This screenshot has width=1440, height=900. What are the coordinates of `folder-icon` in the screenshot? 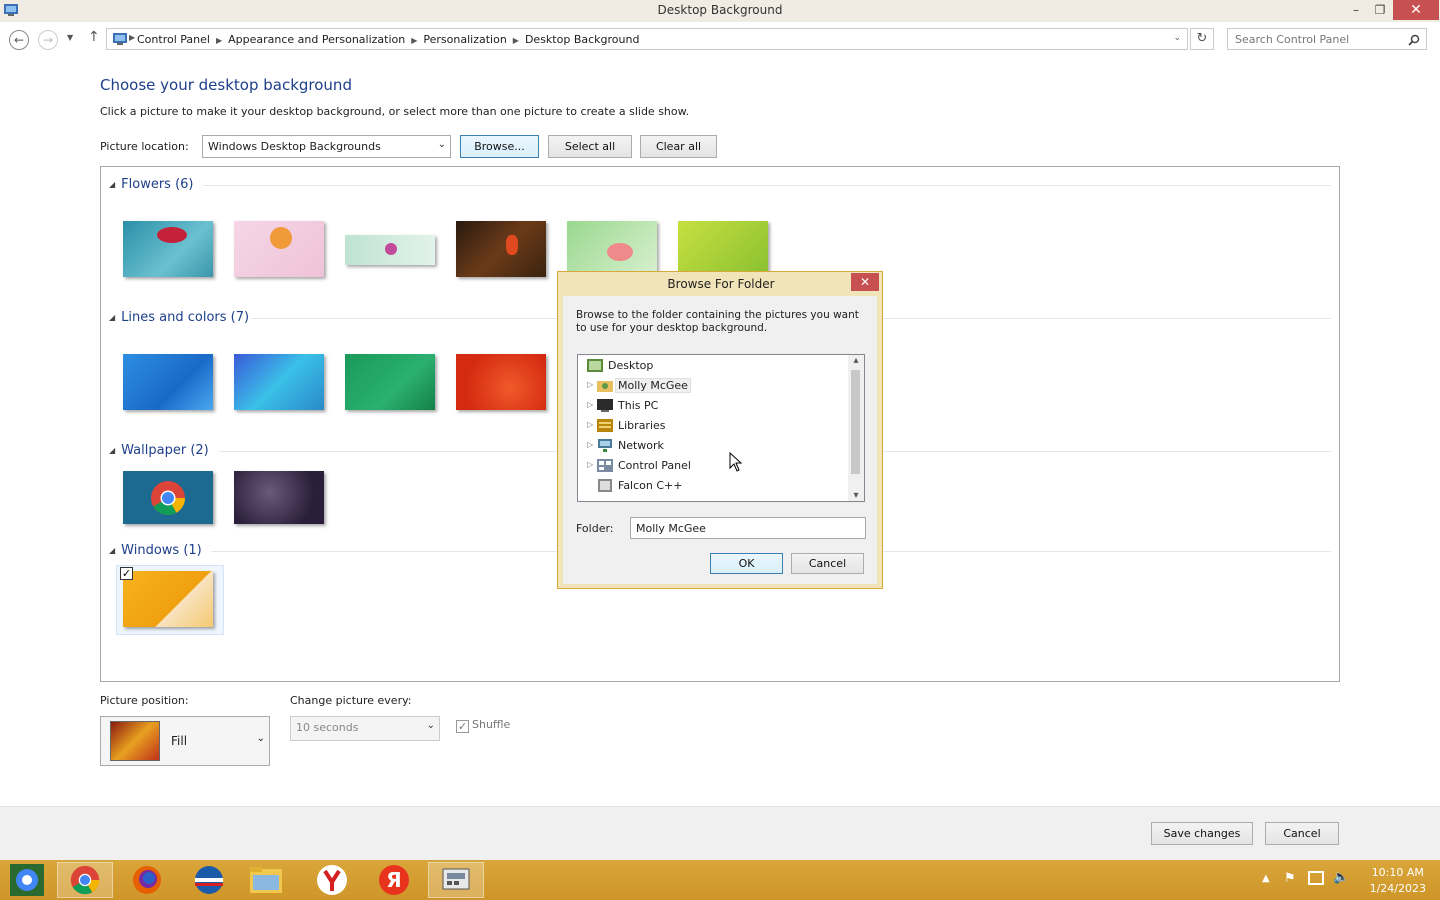 It's located at (266, 880).